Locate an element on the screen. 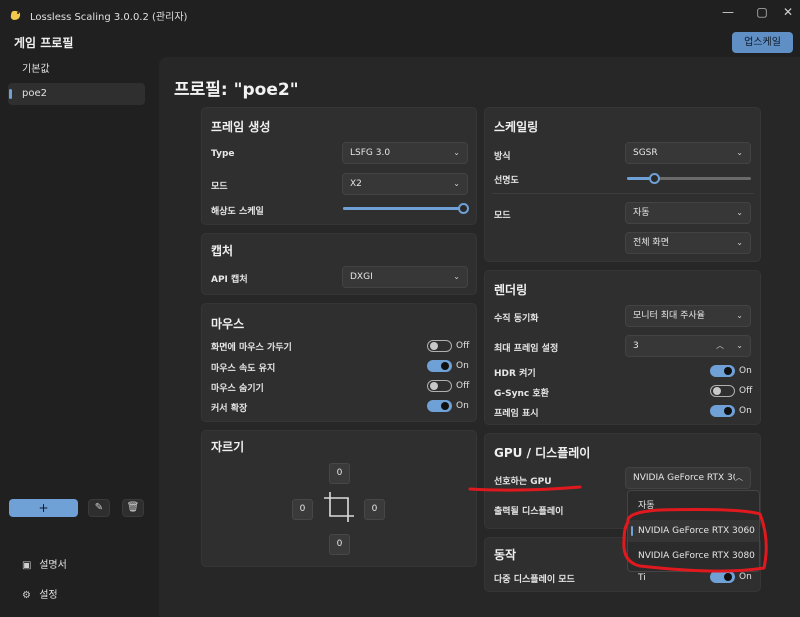 This screenshot has height=617, width=800. sidebar-item-poe2: poe2 is located at coordinates (76, 94).